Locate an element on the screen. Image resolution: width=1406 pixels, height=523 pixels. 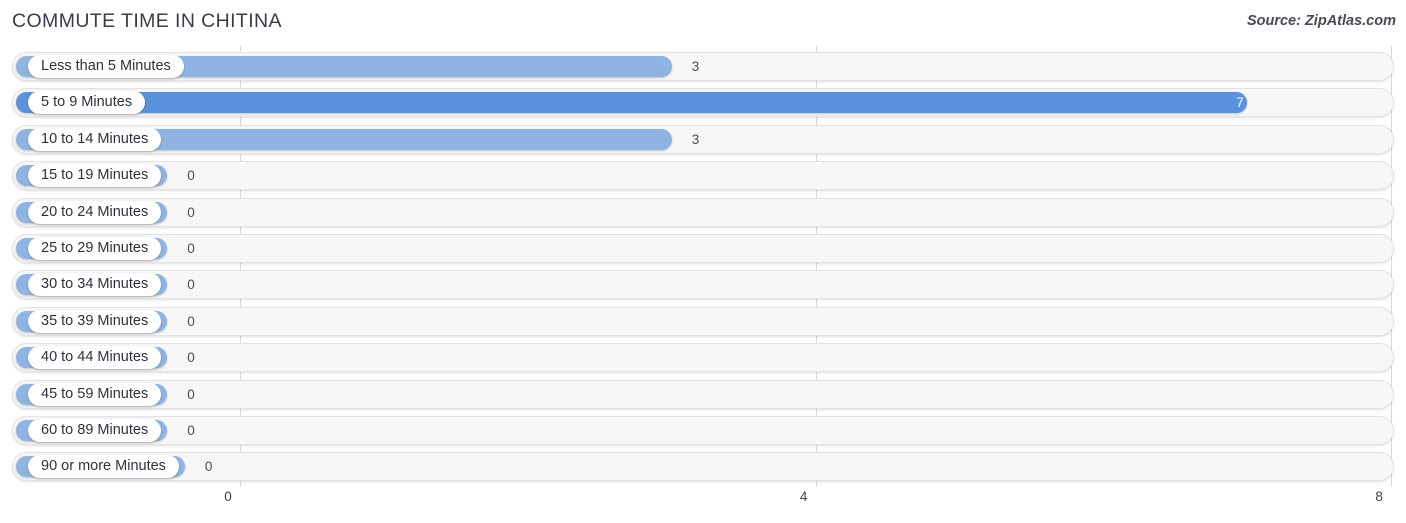
bar-row: 60 to 89 Minutes 0 is located at coordinates (703, 430).